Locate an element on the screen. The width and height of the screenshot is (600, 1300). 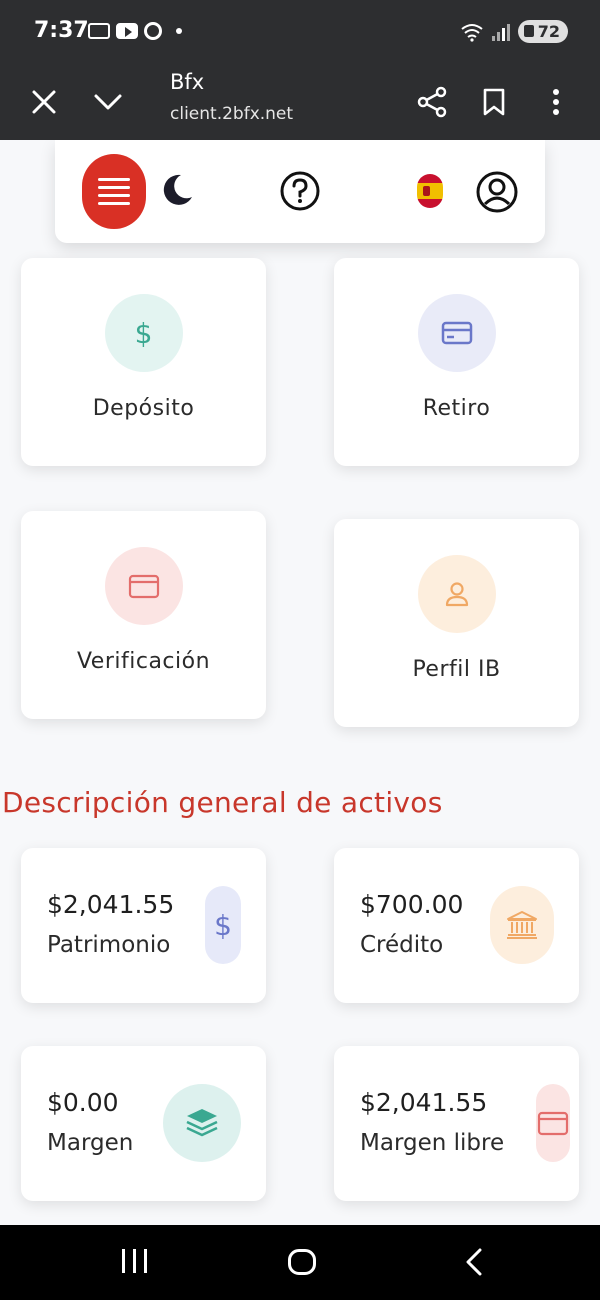
page-title: Bfx is located at coordinates (187, 82).